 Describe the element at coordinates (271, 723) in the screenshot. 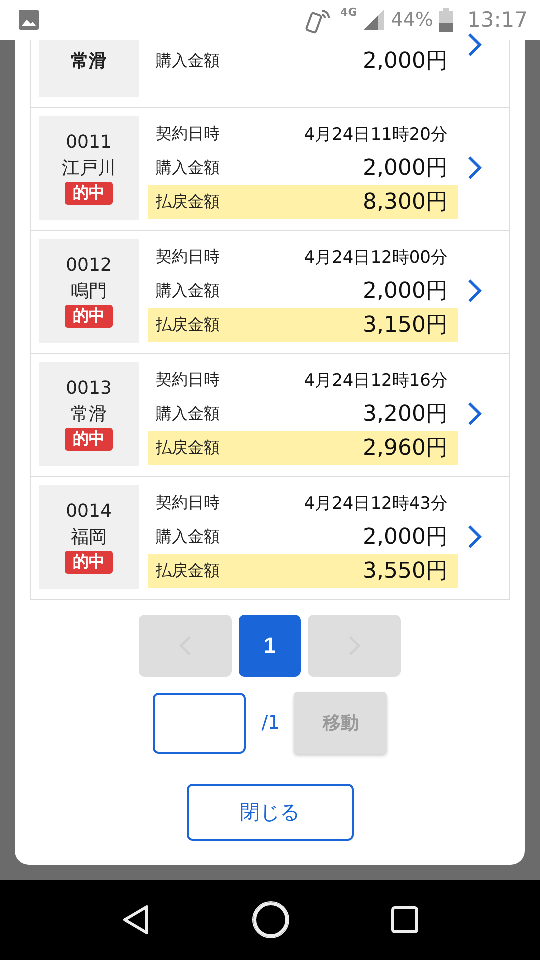

I see `page-total: /1` at that location.